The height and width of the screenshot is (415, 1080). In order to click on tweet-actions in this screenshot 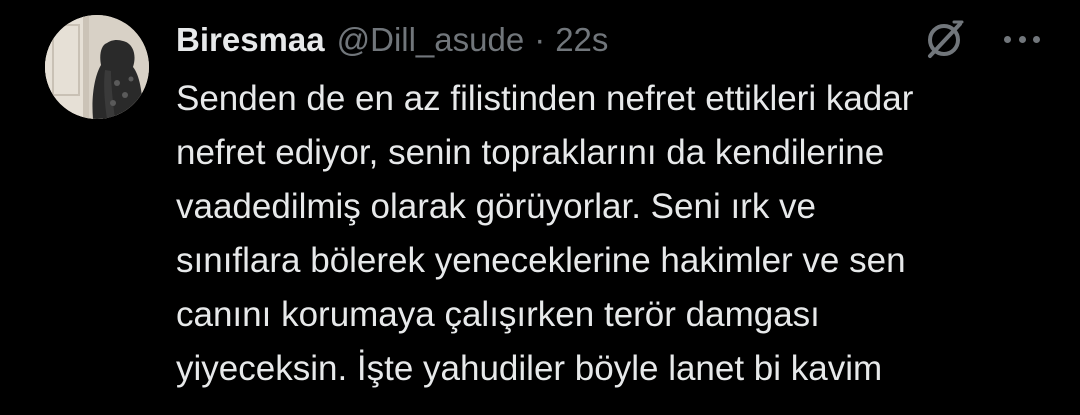, I will do `click(980, 39)`.